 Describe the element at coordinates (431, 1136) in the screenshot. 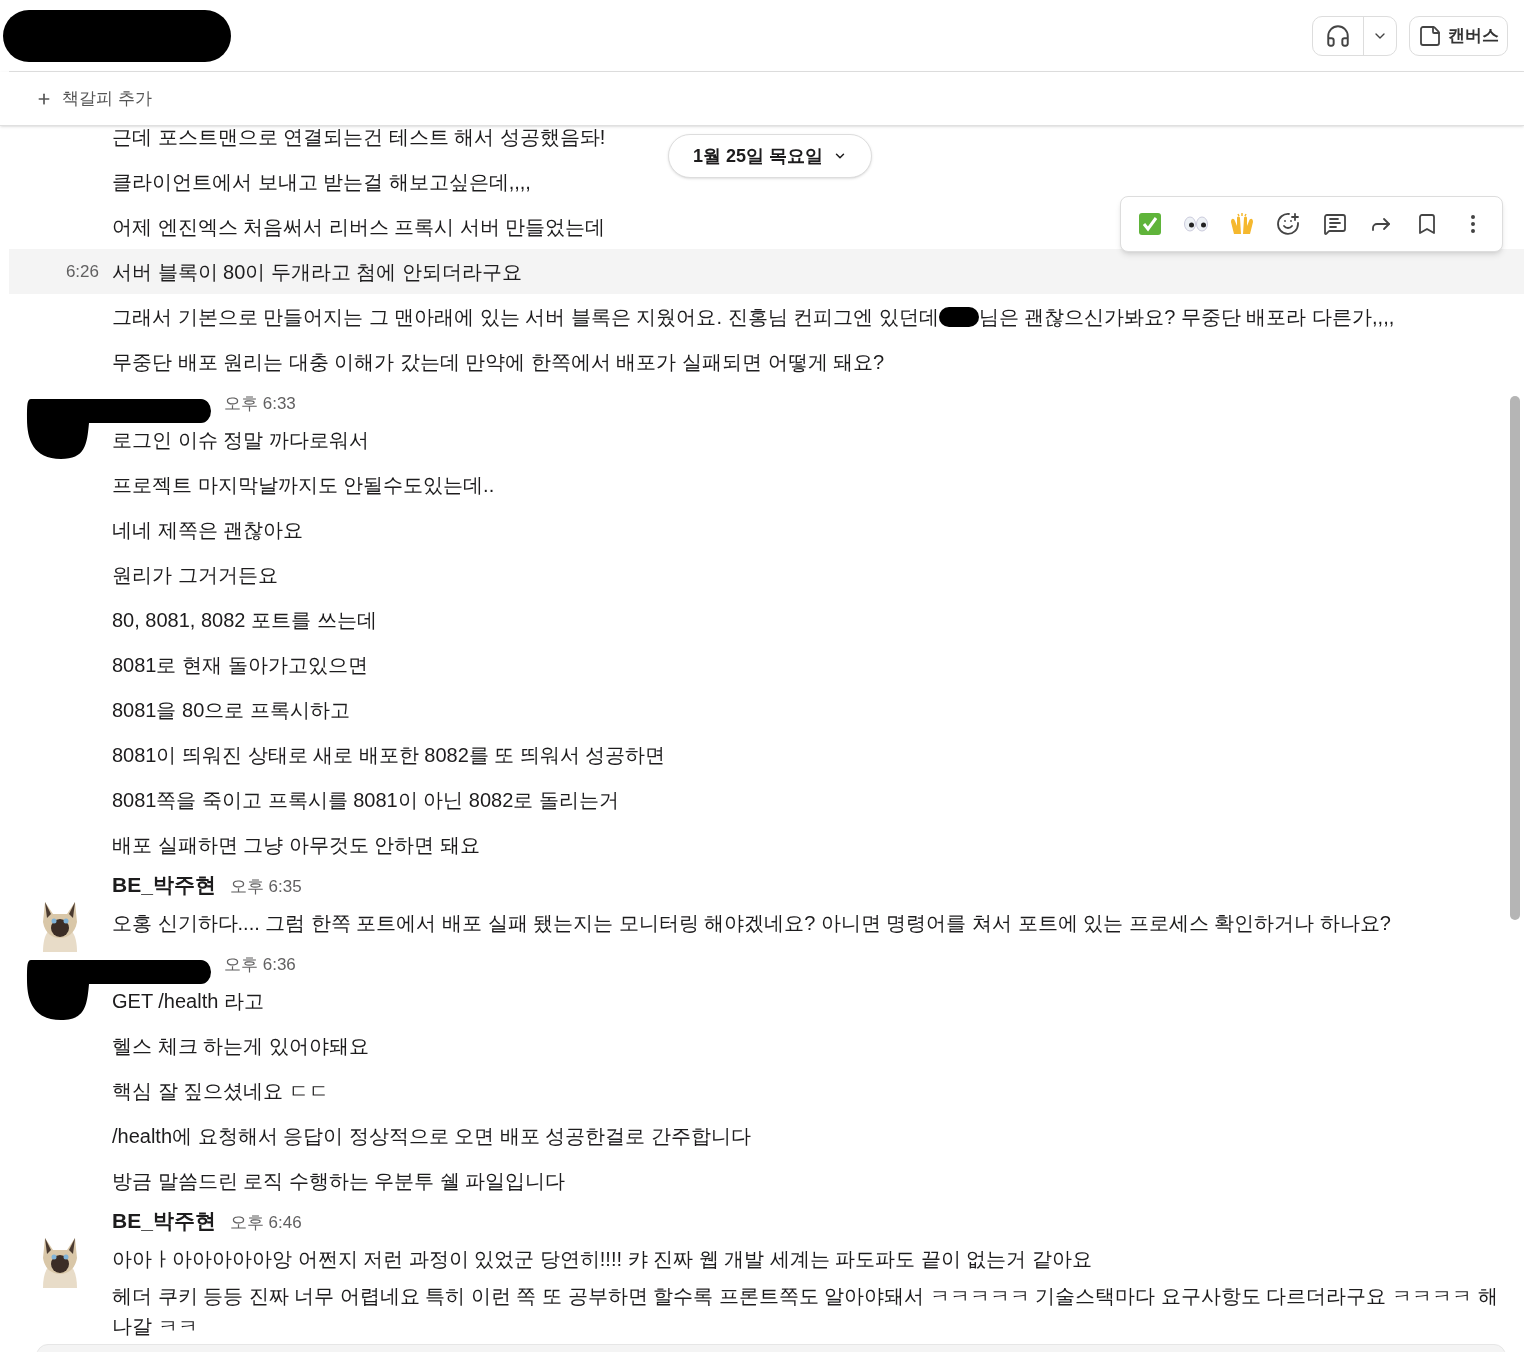

I see `message-text: /health에 요청해서 응답이 정상적으로 오면 배포 성공한걸로 간주합니다` at that location.